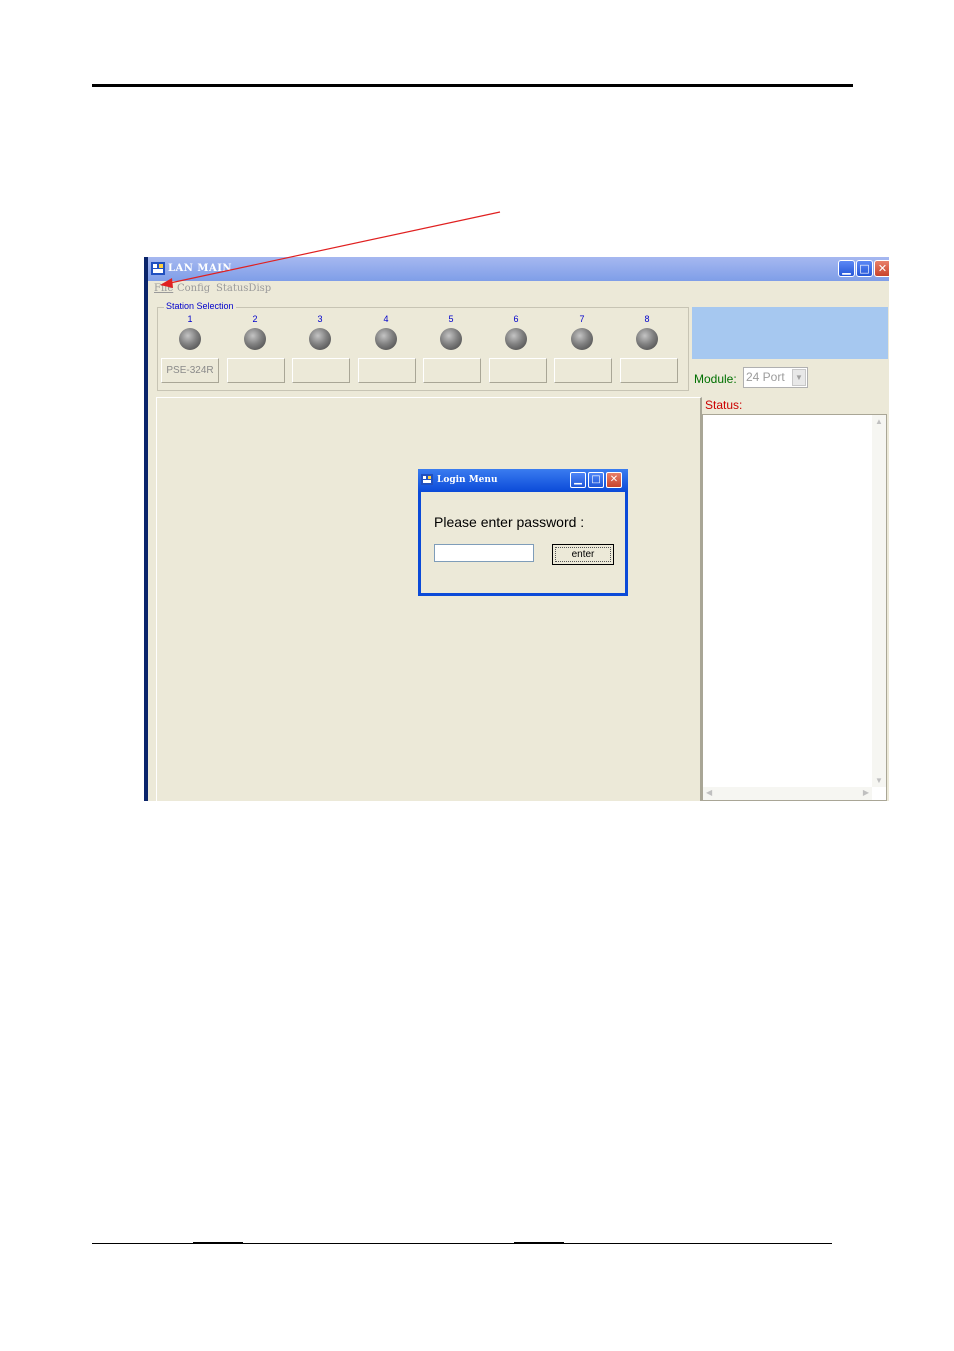  I want to click on module-label: Module:, so click(715, 379).